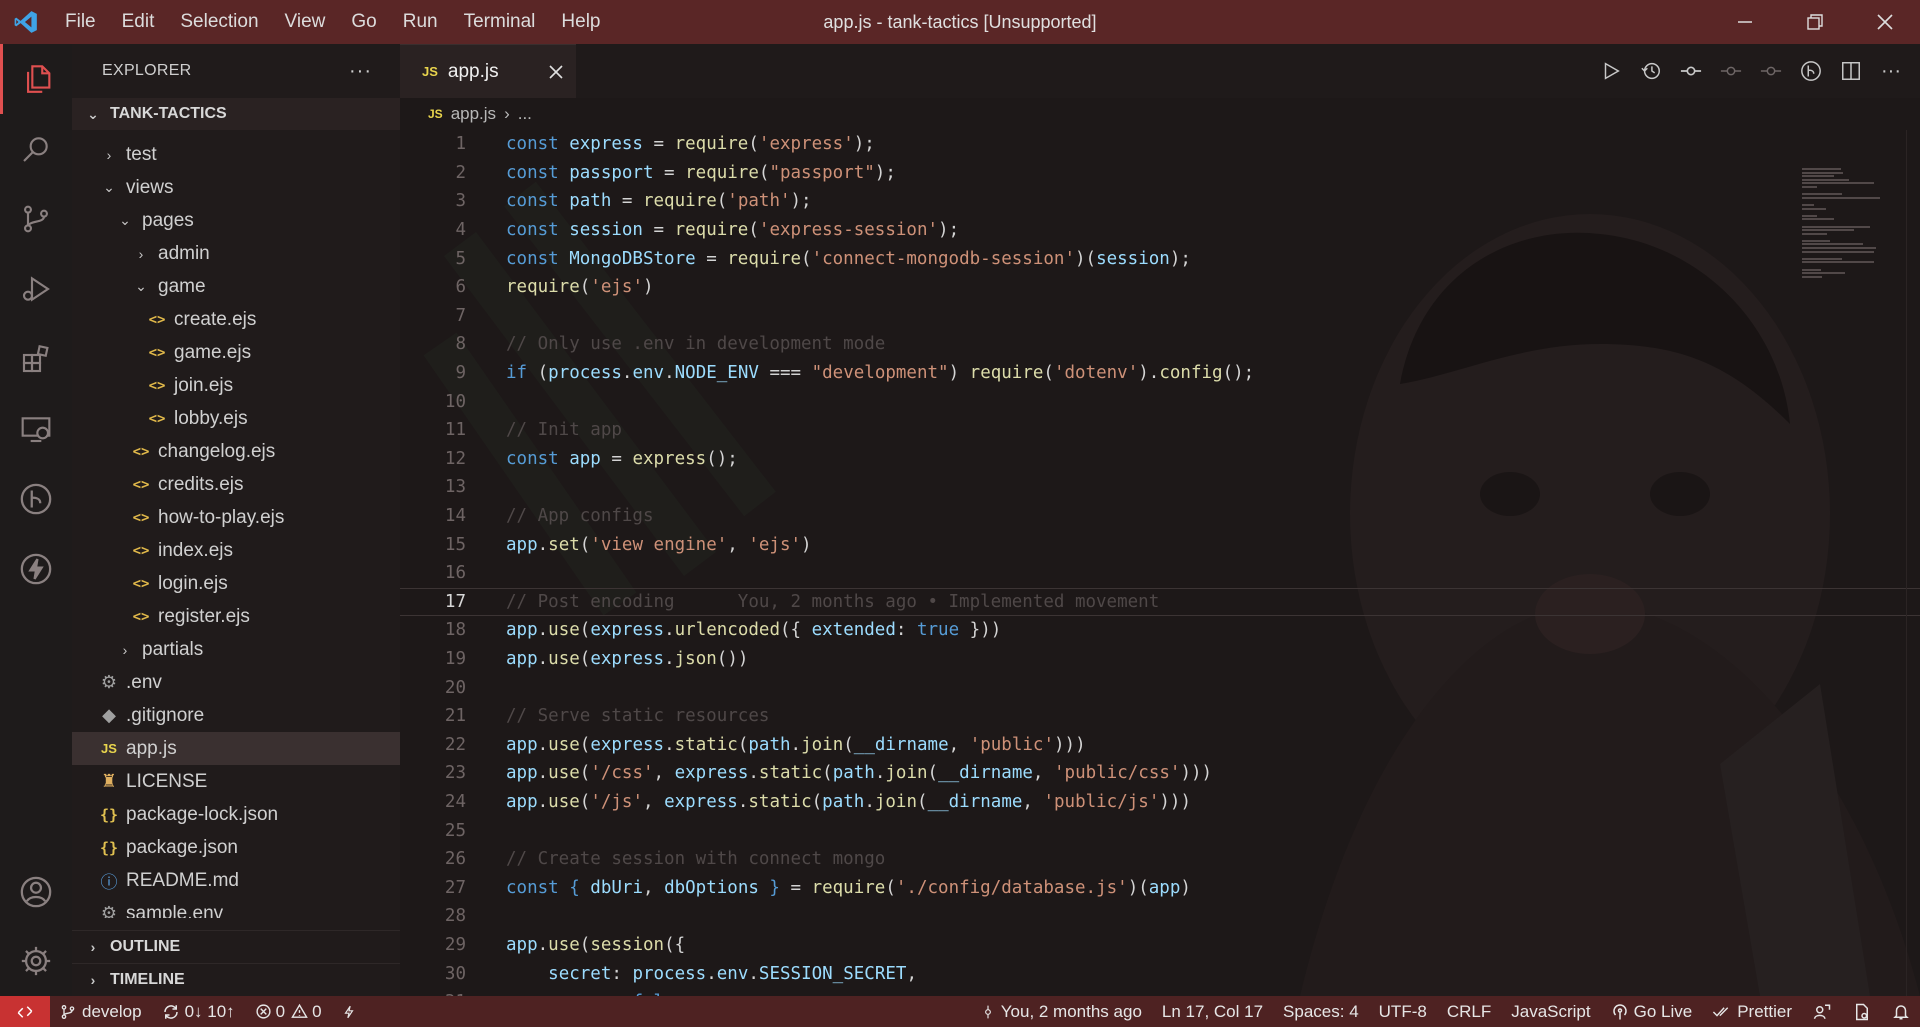 The height and width of the screenshot is (1027, 1920). Describe the element at coordinates (236, 154) in the screenshot. I see `tree-folder: › test` at that location.